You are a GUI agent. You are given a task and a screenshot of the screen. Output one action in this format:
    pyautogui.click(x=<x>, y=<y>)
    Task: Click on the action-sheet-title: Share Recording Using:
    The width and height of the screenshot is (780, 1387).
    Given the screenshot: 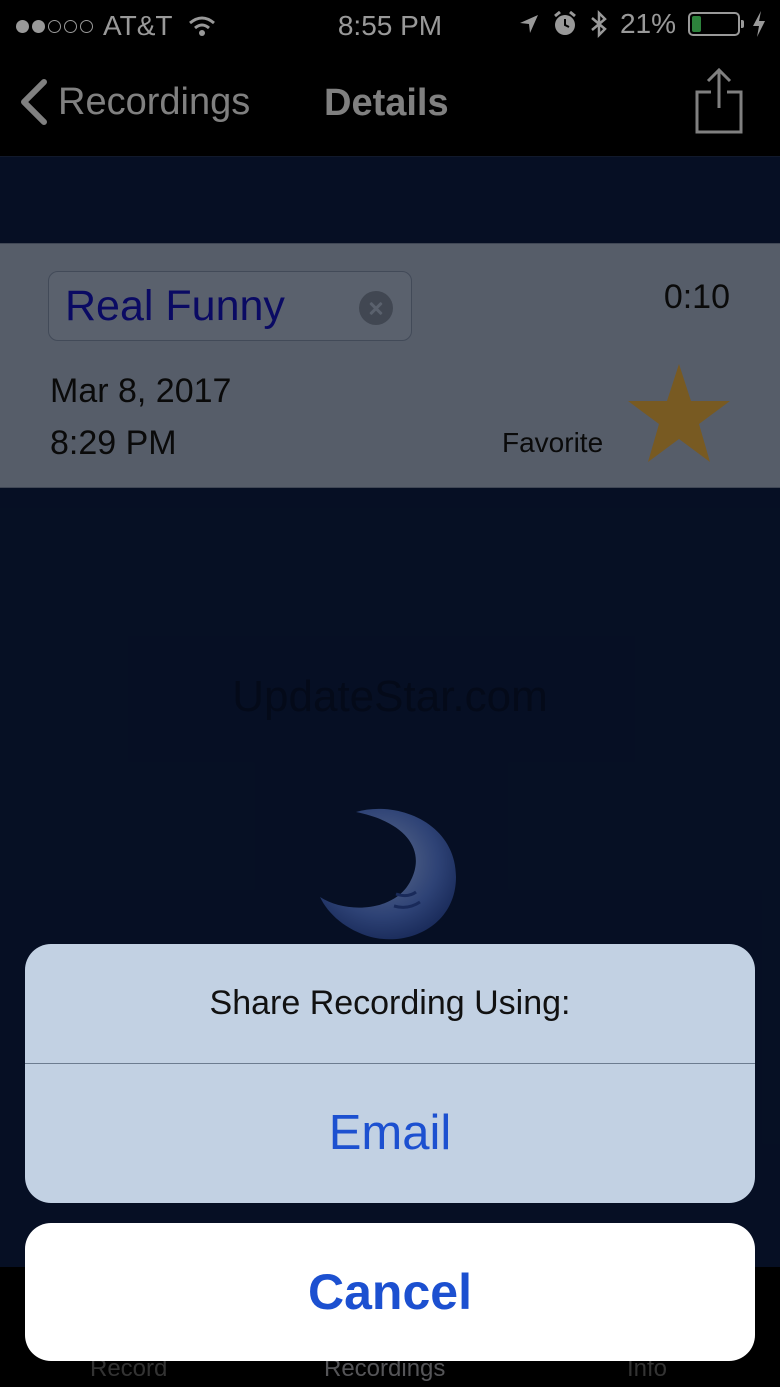 What is the action you would take?
    pyautogui.click(x=390, y=1004)
    